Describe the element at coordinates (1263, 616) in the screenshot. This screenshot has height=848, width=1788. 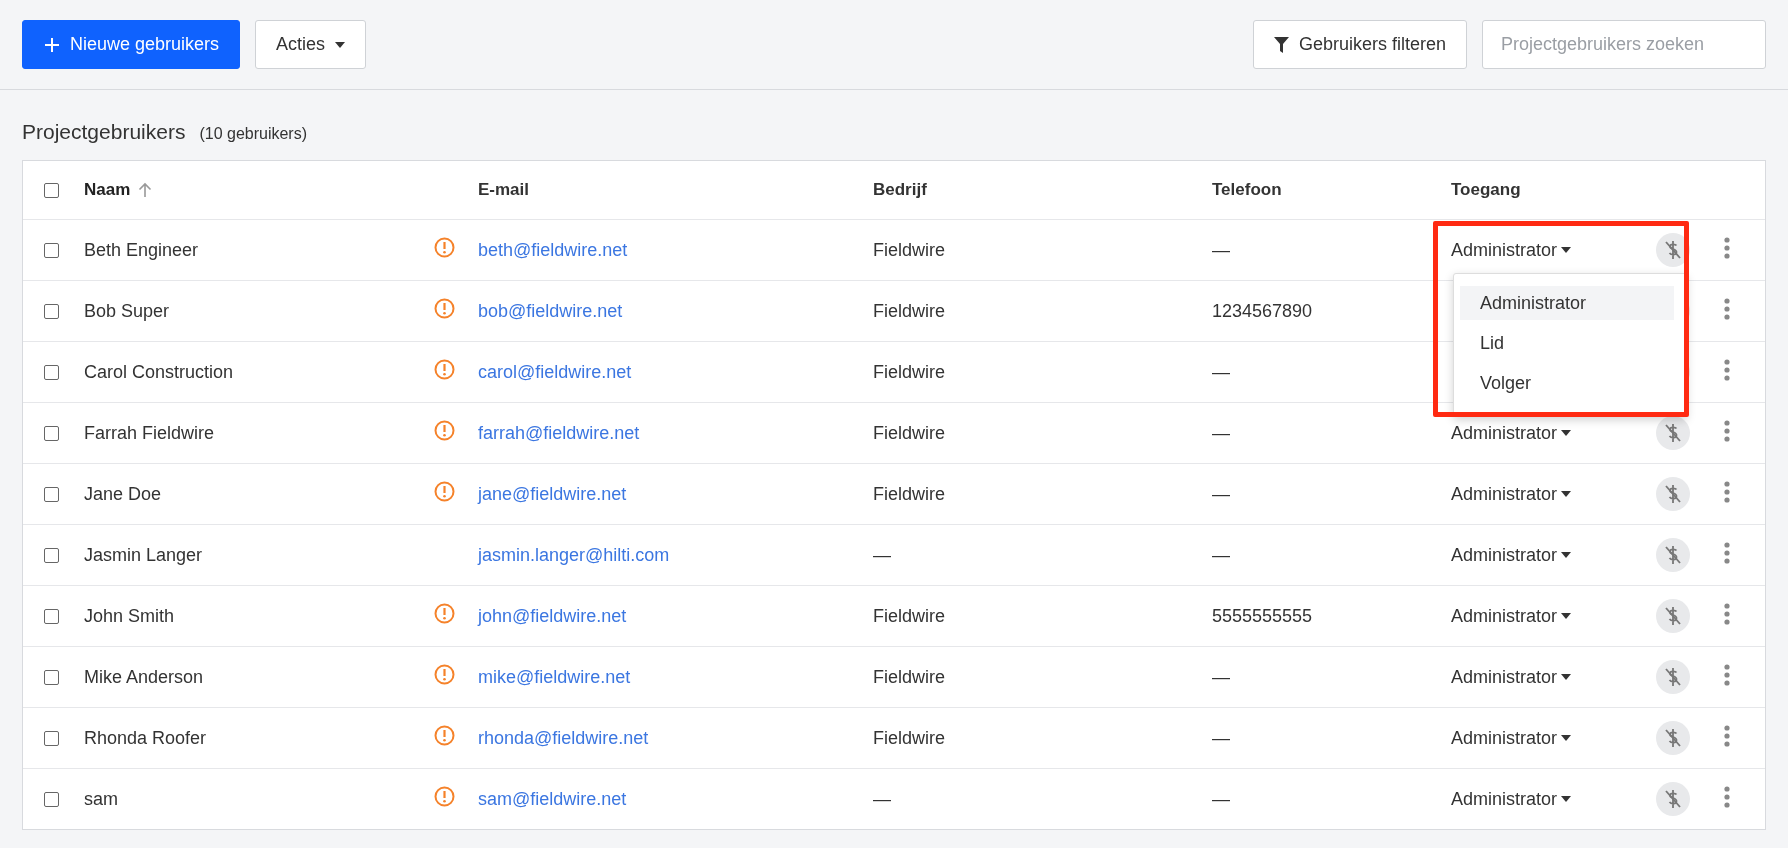
I see `phone-number: 5555555555` at that location.